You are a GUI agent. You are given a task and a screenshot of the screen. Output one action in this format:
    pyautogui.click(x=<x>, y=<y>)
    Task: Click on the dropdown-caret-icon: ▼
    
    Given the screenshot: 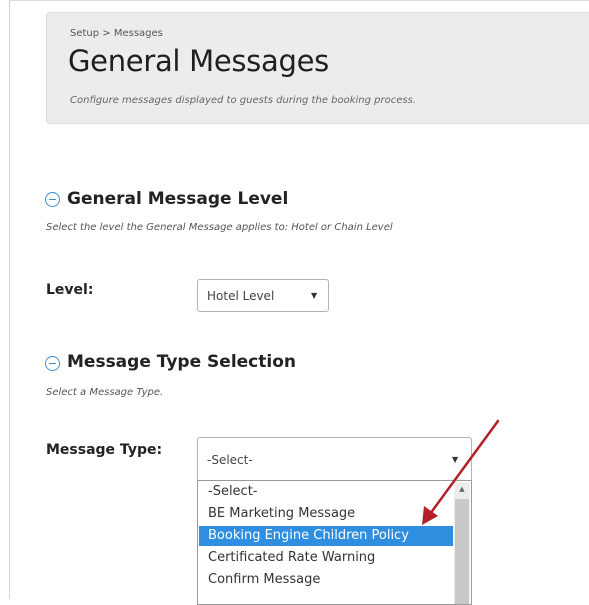 What is the action you would take?
    pyautogui.click(x=314, y=295)
    